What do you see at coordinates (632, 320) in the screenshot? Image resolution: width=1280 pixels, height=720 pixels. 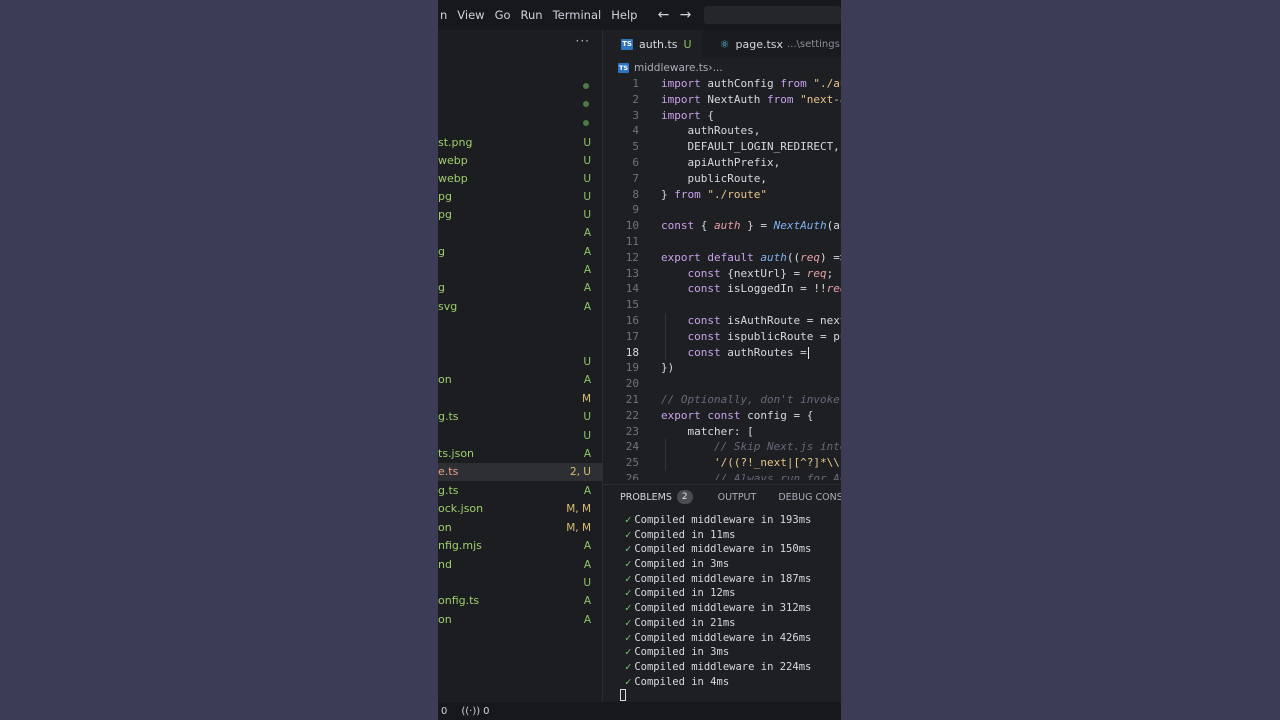 I see `line-number: 16` at bounding box center [632, 320].